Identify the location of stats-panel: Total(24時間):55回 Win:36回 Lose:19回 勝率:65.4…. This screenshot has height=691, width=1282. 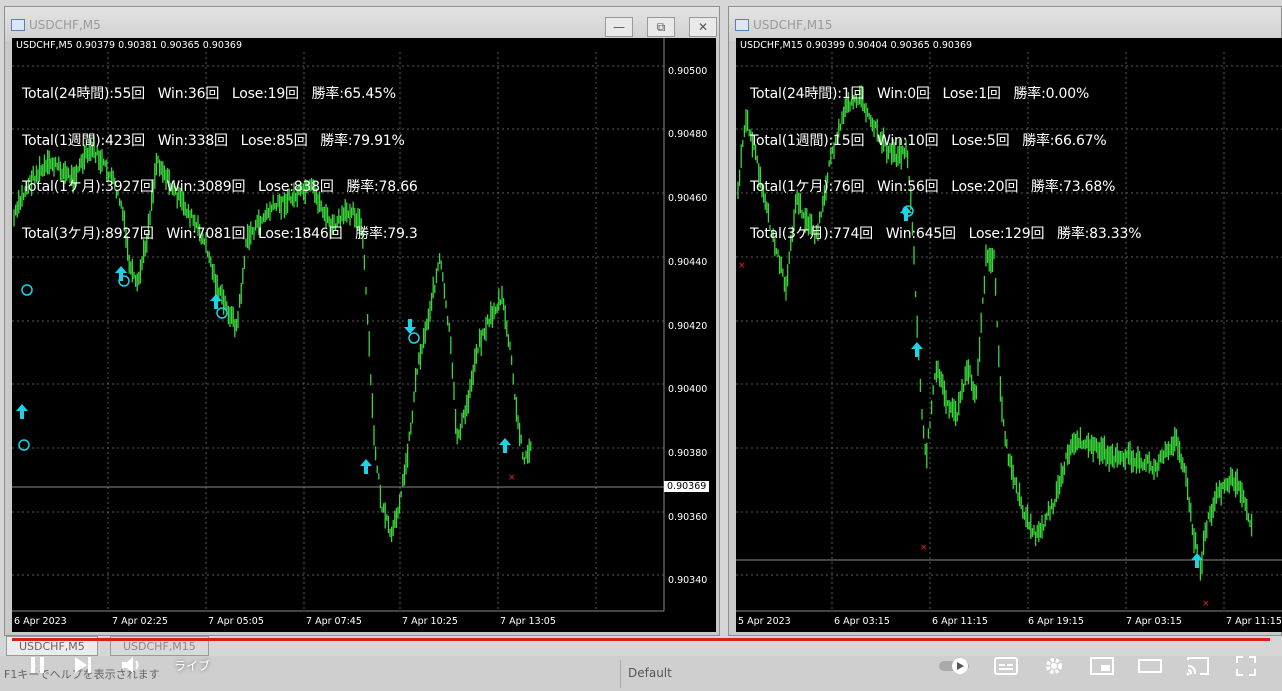
(220, 164).